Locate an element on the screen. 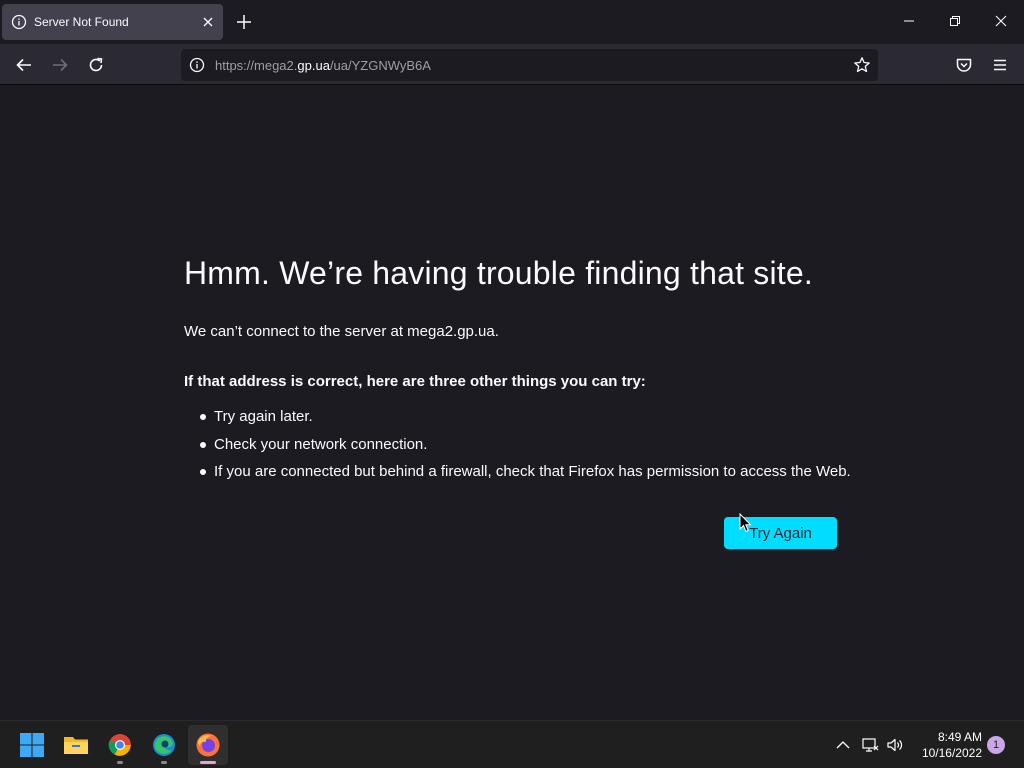  tab-bar: Server Not Found is located at coordinates (512, 22).